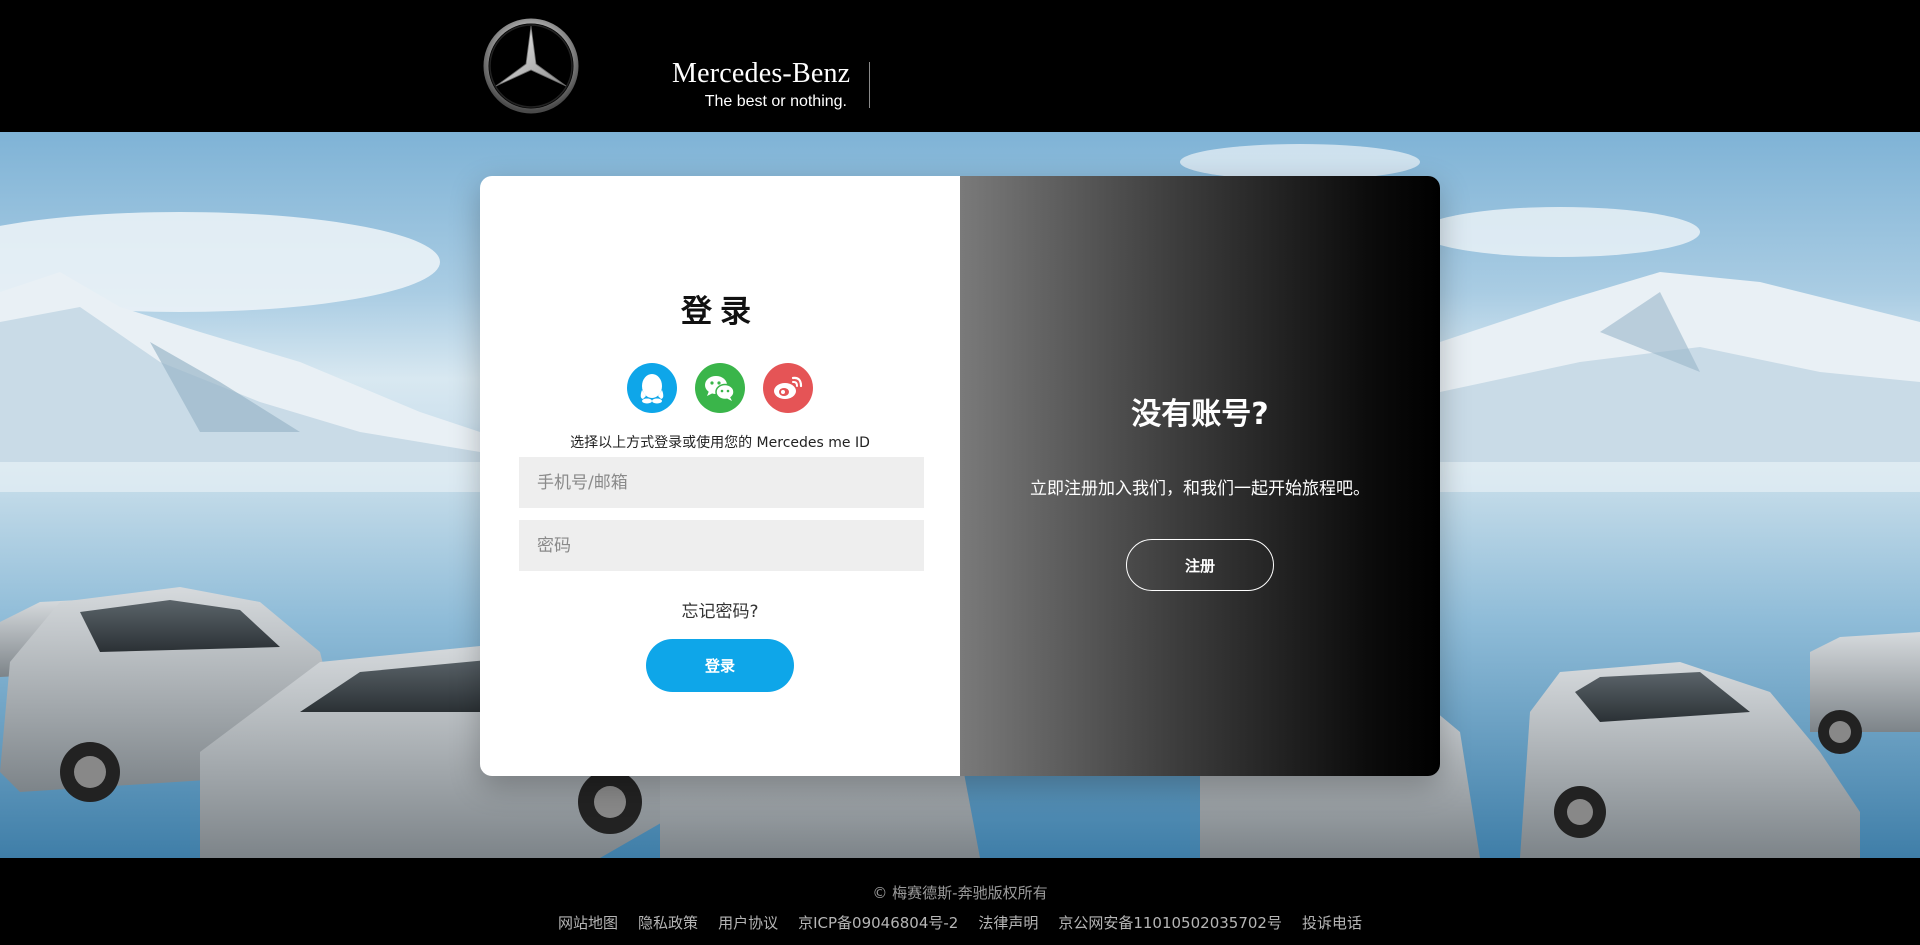  I want to click on site-header: Mercedes-Benz The best or nothing., so click(960, 66).